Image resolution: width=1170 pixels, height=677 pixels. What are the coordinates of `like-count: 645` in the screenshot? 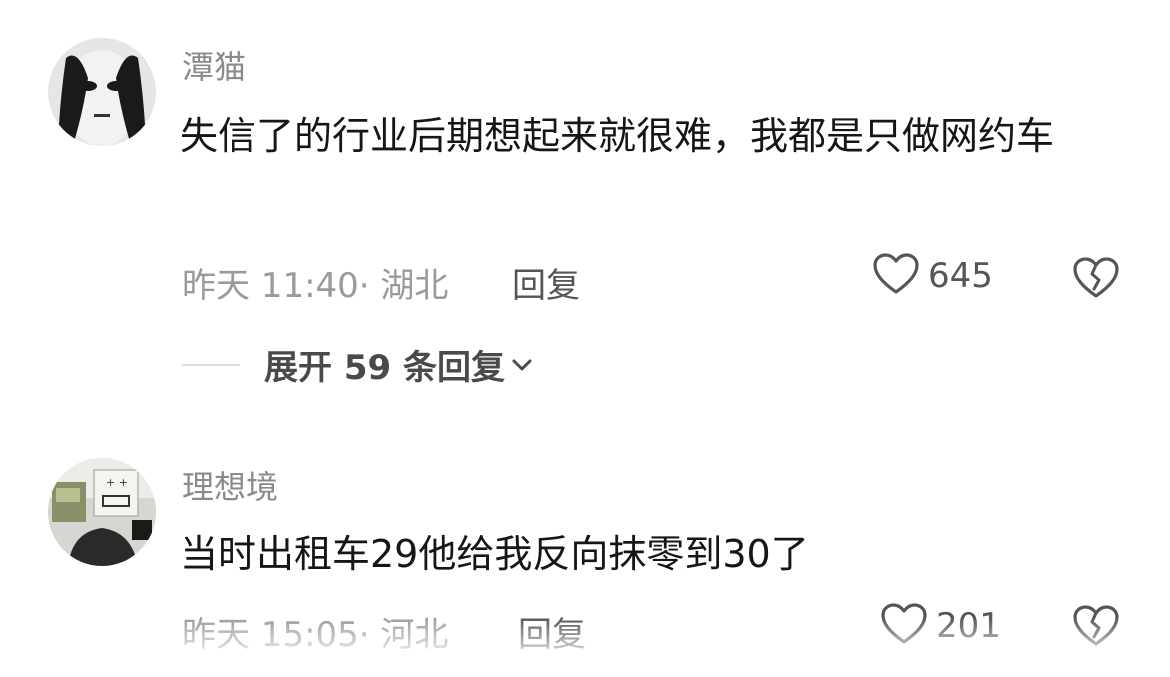 It's located at (960, 276).